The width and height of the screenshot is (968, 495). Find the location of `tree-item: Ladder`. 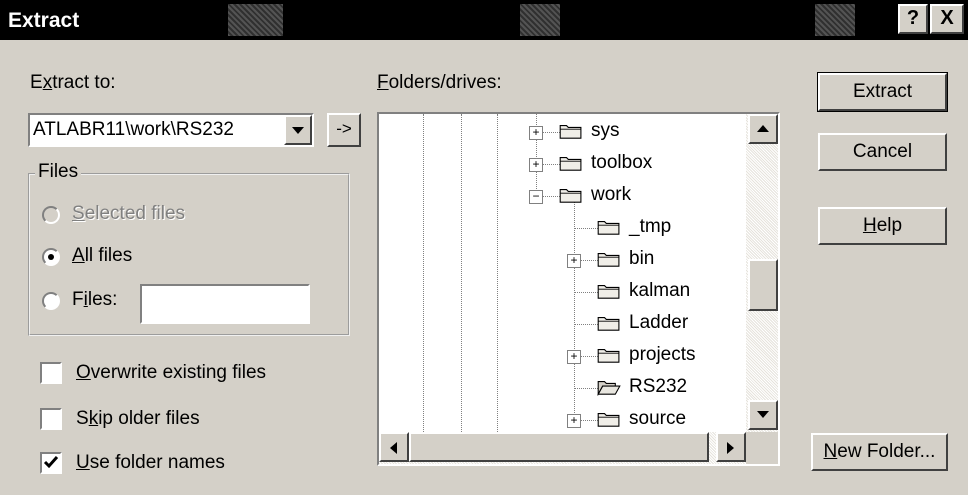

tree-item: Ladder is located at coordinates (561, 324).